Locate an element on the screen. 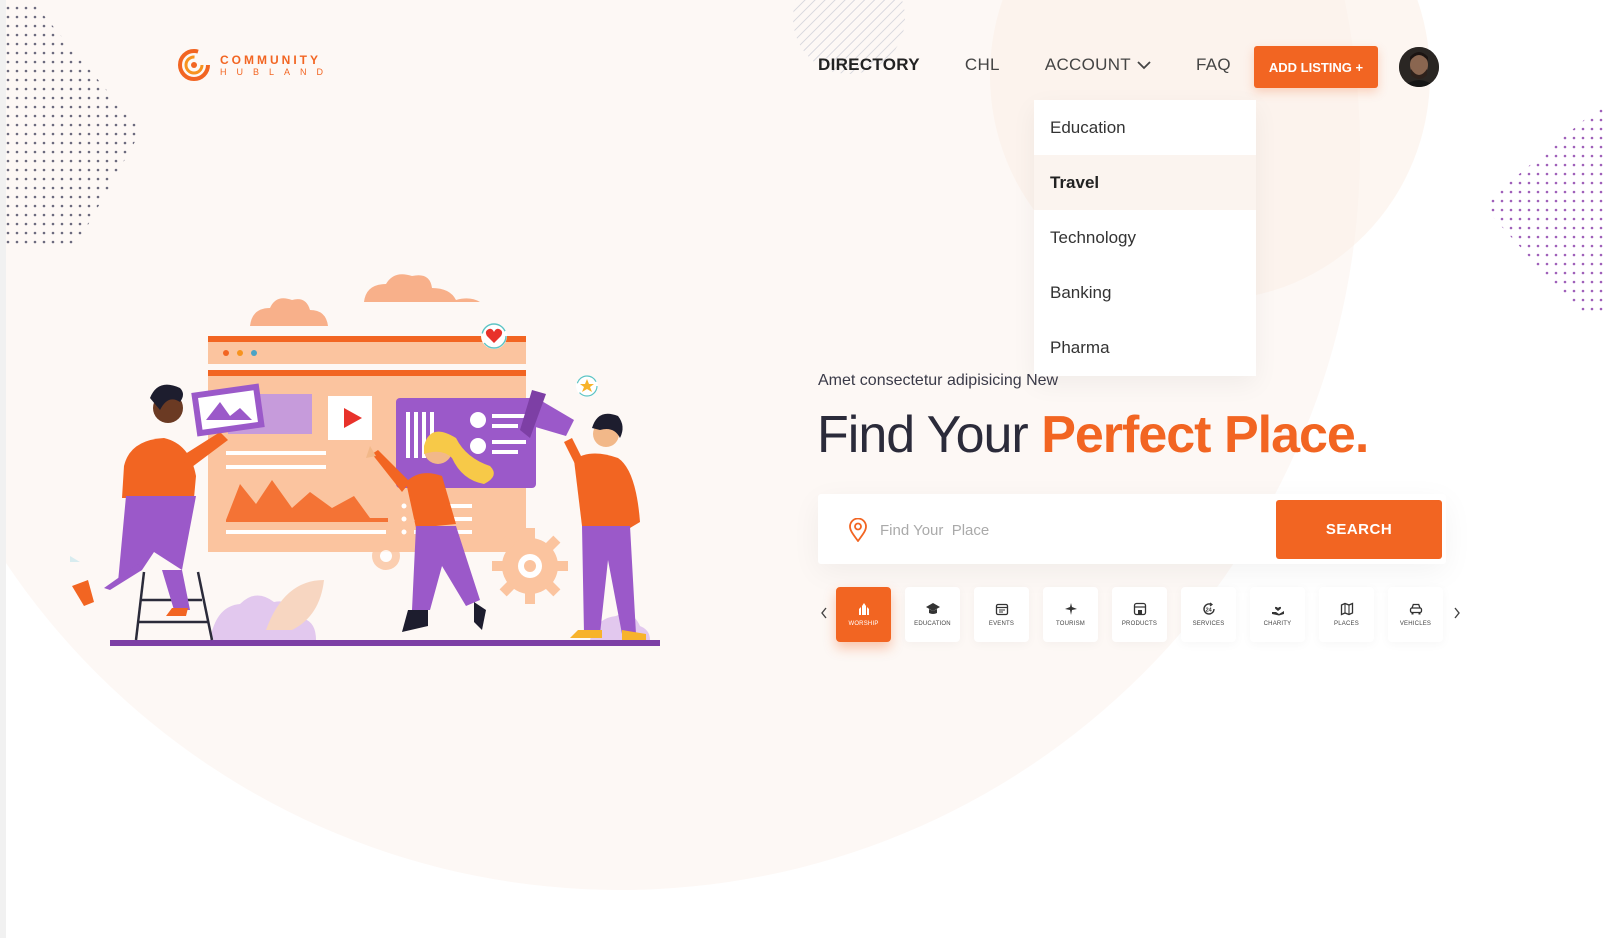 The height and width of the screenshot is (938, 1612). avatar is located at coordinates (1419, 67).